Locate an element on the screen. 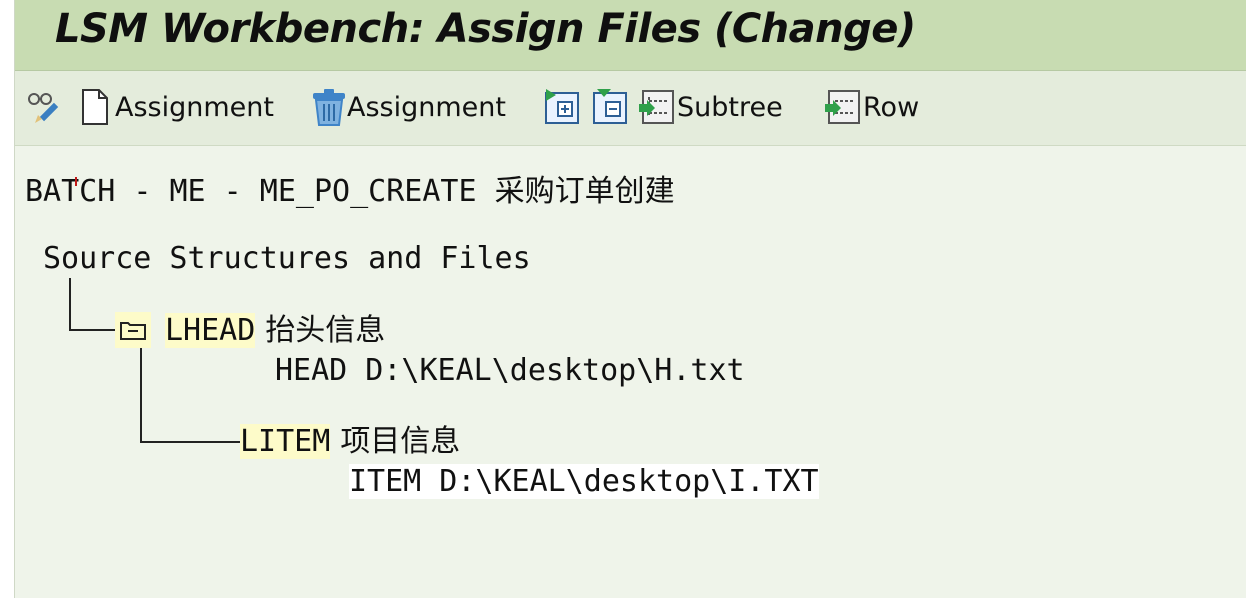 The width and height of the screenshot is (1246, 598). node-name: LITEM is located at coordinates (285, 441).